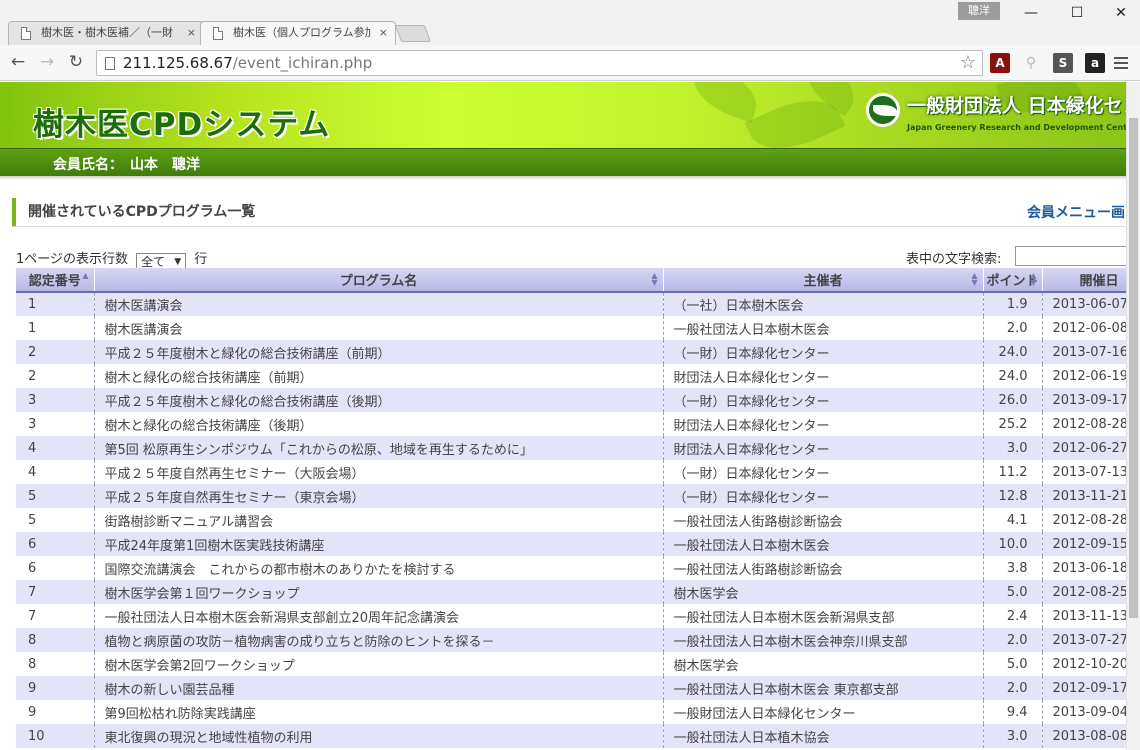 Image resolution: width=1140 pixels, height=750 pixels. Describe the element at coordinates (76, 63) in the screenshot. I see `reload-icon: ↻` at that location.